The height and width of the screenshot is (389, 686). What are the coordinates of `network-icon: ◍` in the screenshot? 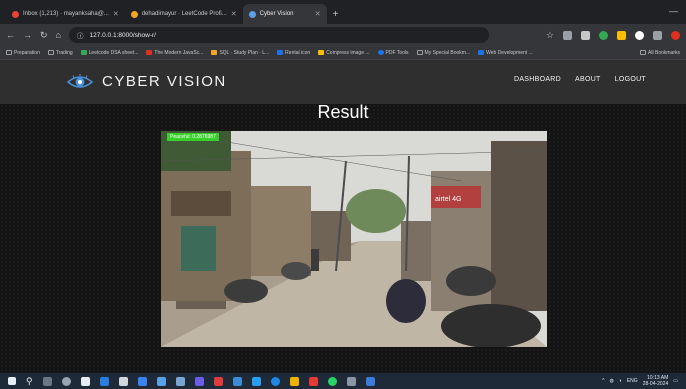 It's located at (611, 381).